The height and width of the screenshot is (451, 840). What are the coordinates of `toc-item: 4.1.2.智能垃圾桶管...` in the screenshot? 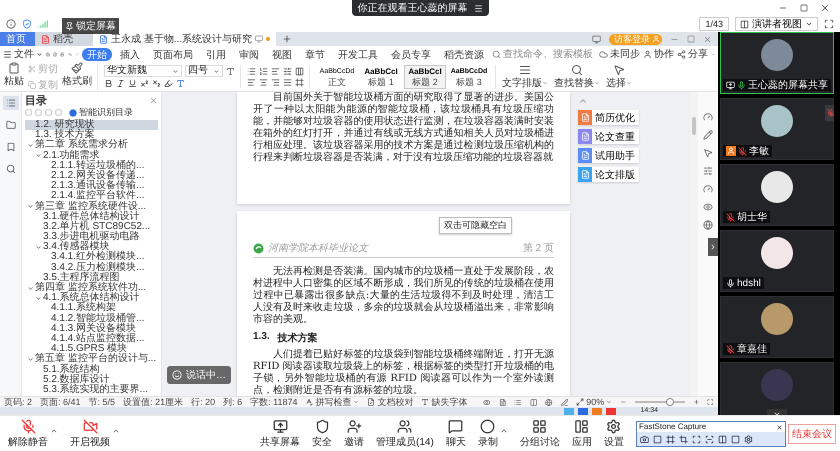 It's located at (91, 319).